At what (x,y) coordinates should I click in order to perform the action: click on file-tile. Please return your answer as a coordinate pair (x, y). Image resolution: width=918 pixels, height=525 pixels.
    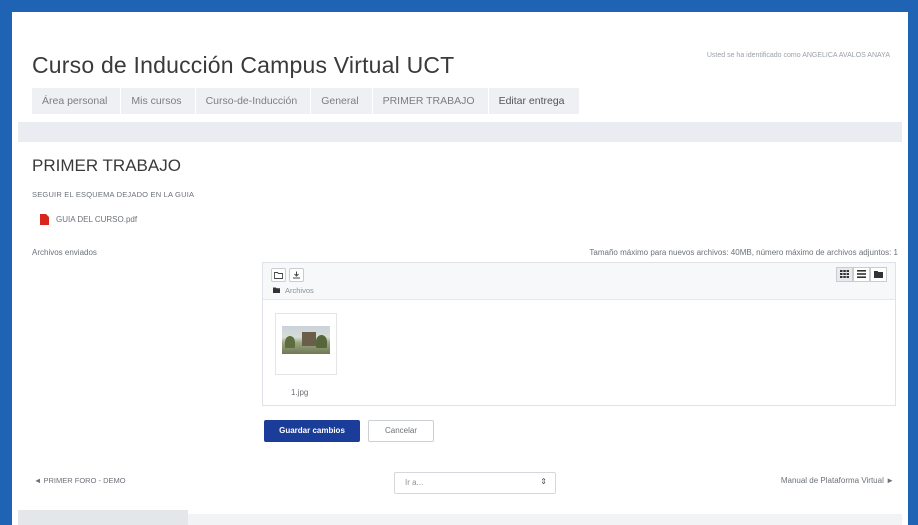
    Looking at the image, I should click on (306, 344).